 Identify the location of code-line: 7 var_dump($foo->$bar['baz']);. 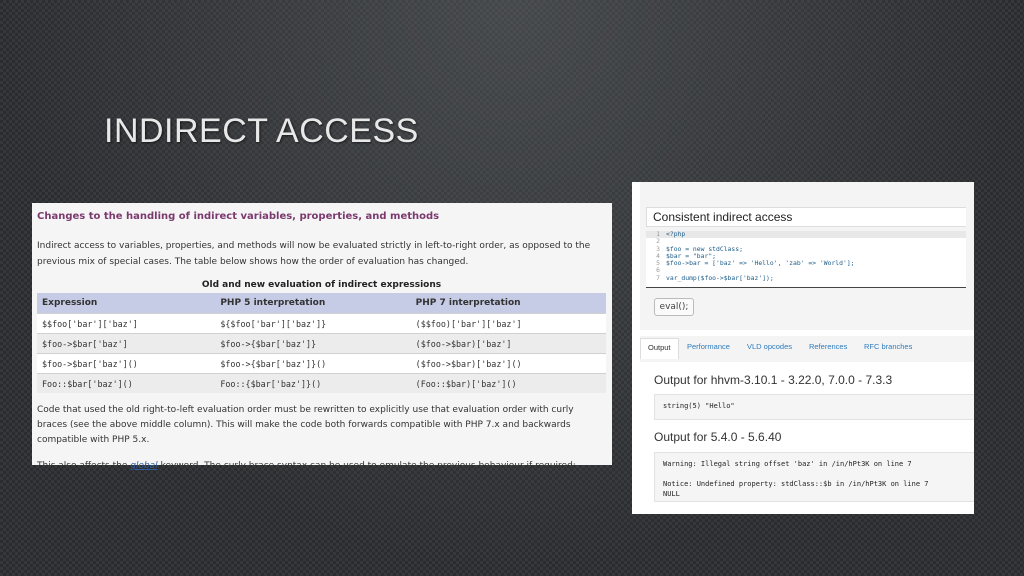
(806, 277).